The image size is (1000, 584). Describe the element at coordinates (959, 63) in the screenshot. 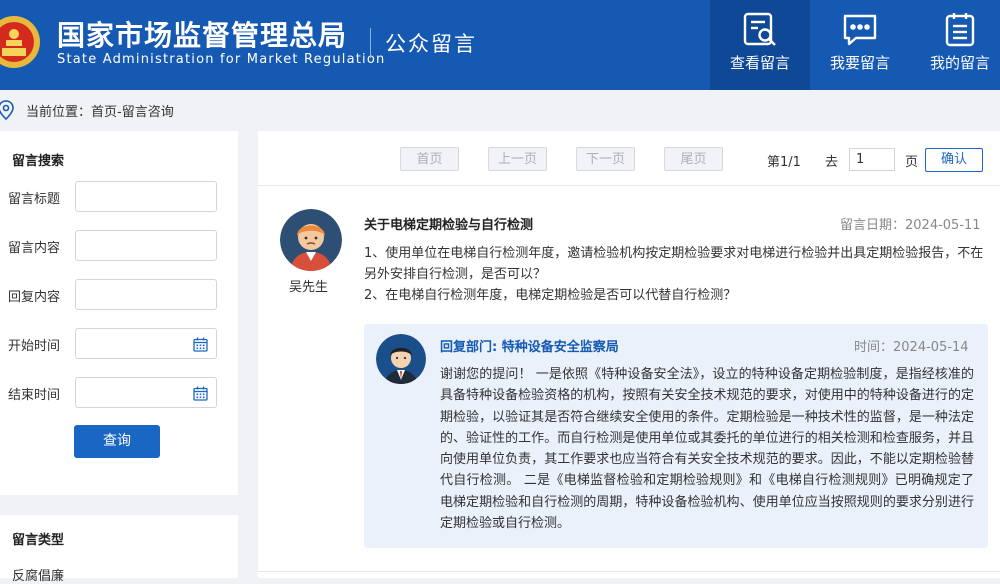

I see `nav-label: 我的留言` at that location.